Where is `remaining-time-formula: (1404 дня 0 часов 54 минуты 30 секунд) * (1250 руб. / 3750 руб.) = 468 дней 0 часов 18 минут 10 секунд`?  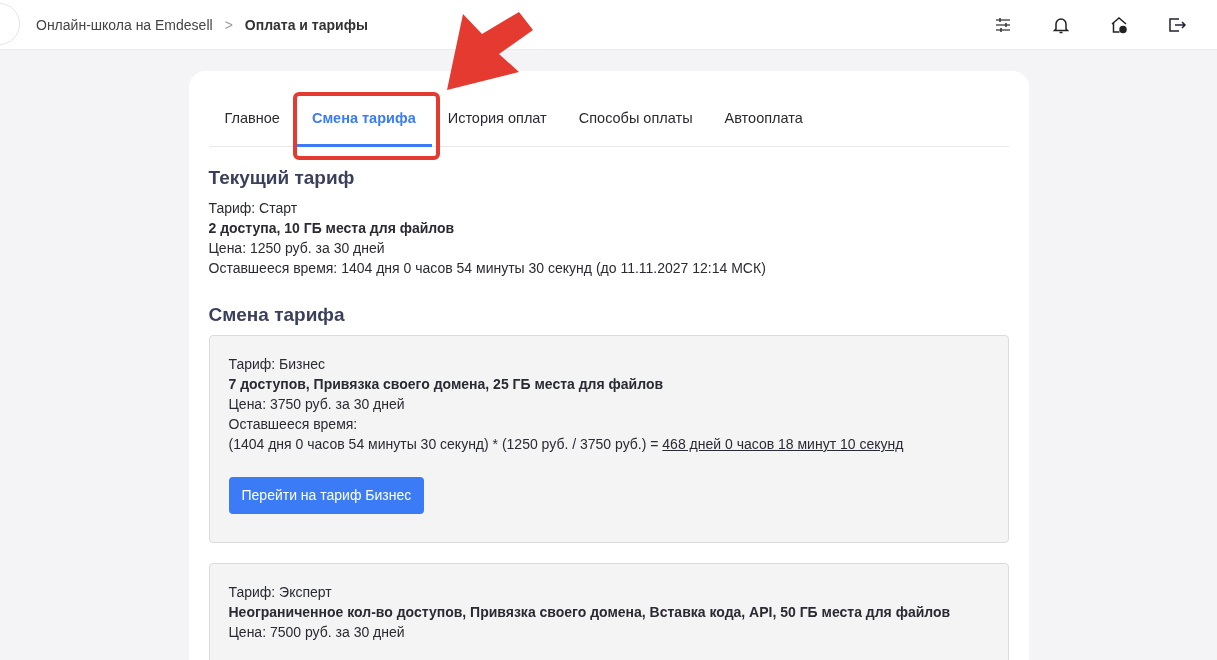 remaining-time-formula: (1404 дня 0 часов 54 минуты 30 секунд) * (1250 руб. / 3750 руб.) = 468 дней 0 часов 18 минут 10 секунд is located at coordinates (566, 444).